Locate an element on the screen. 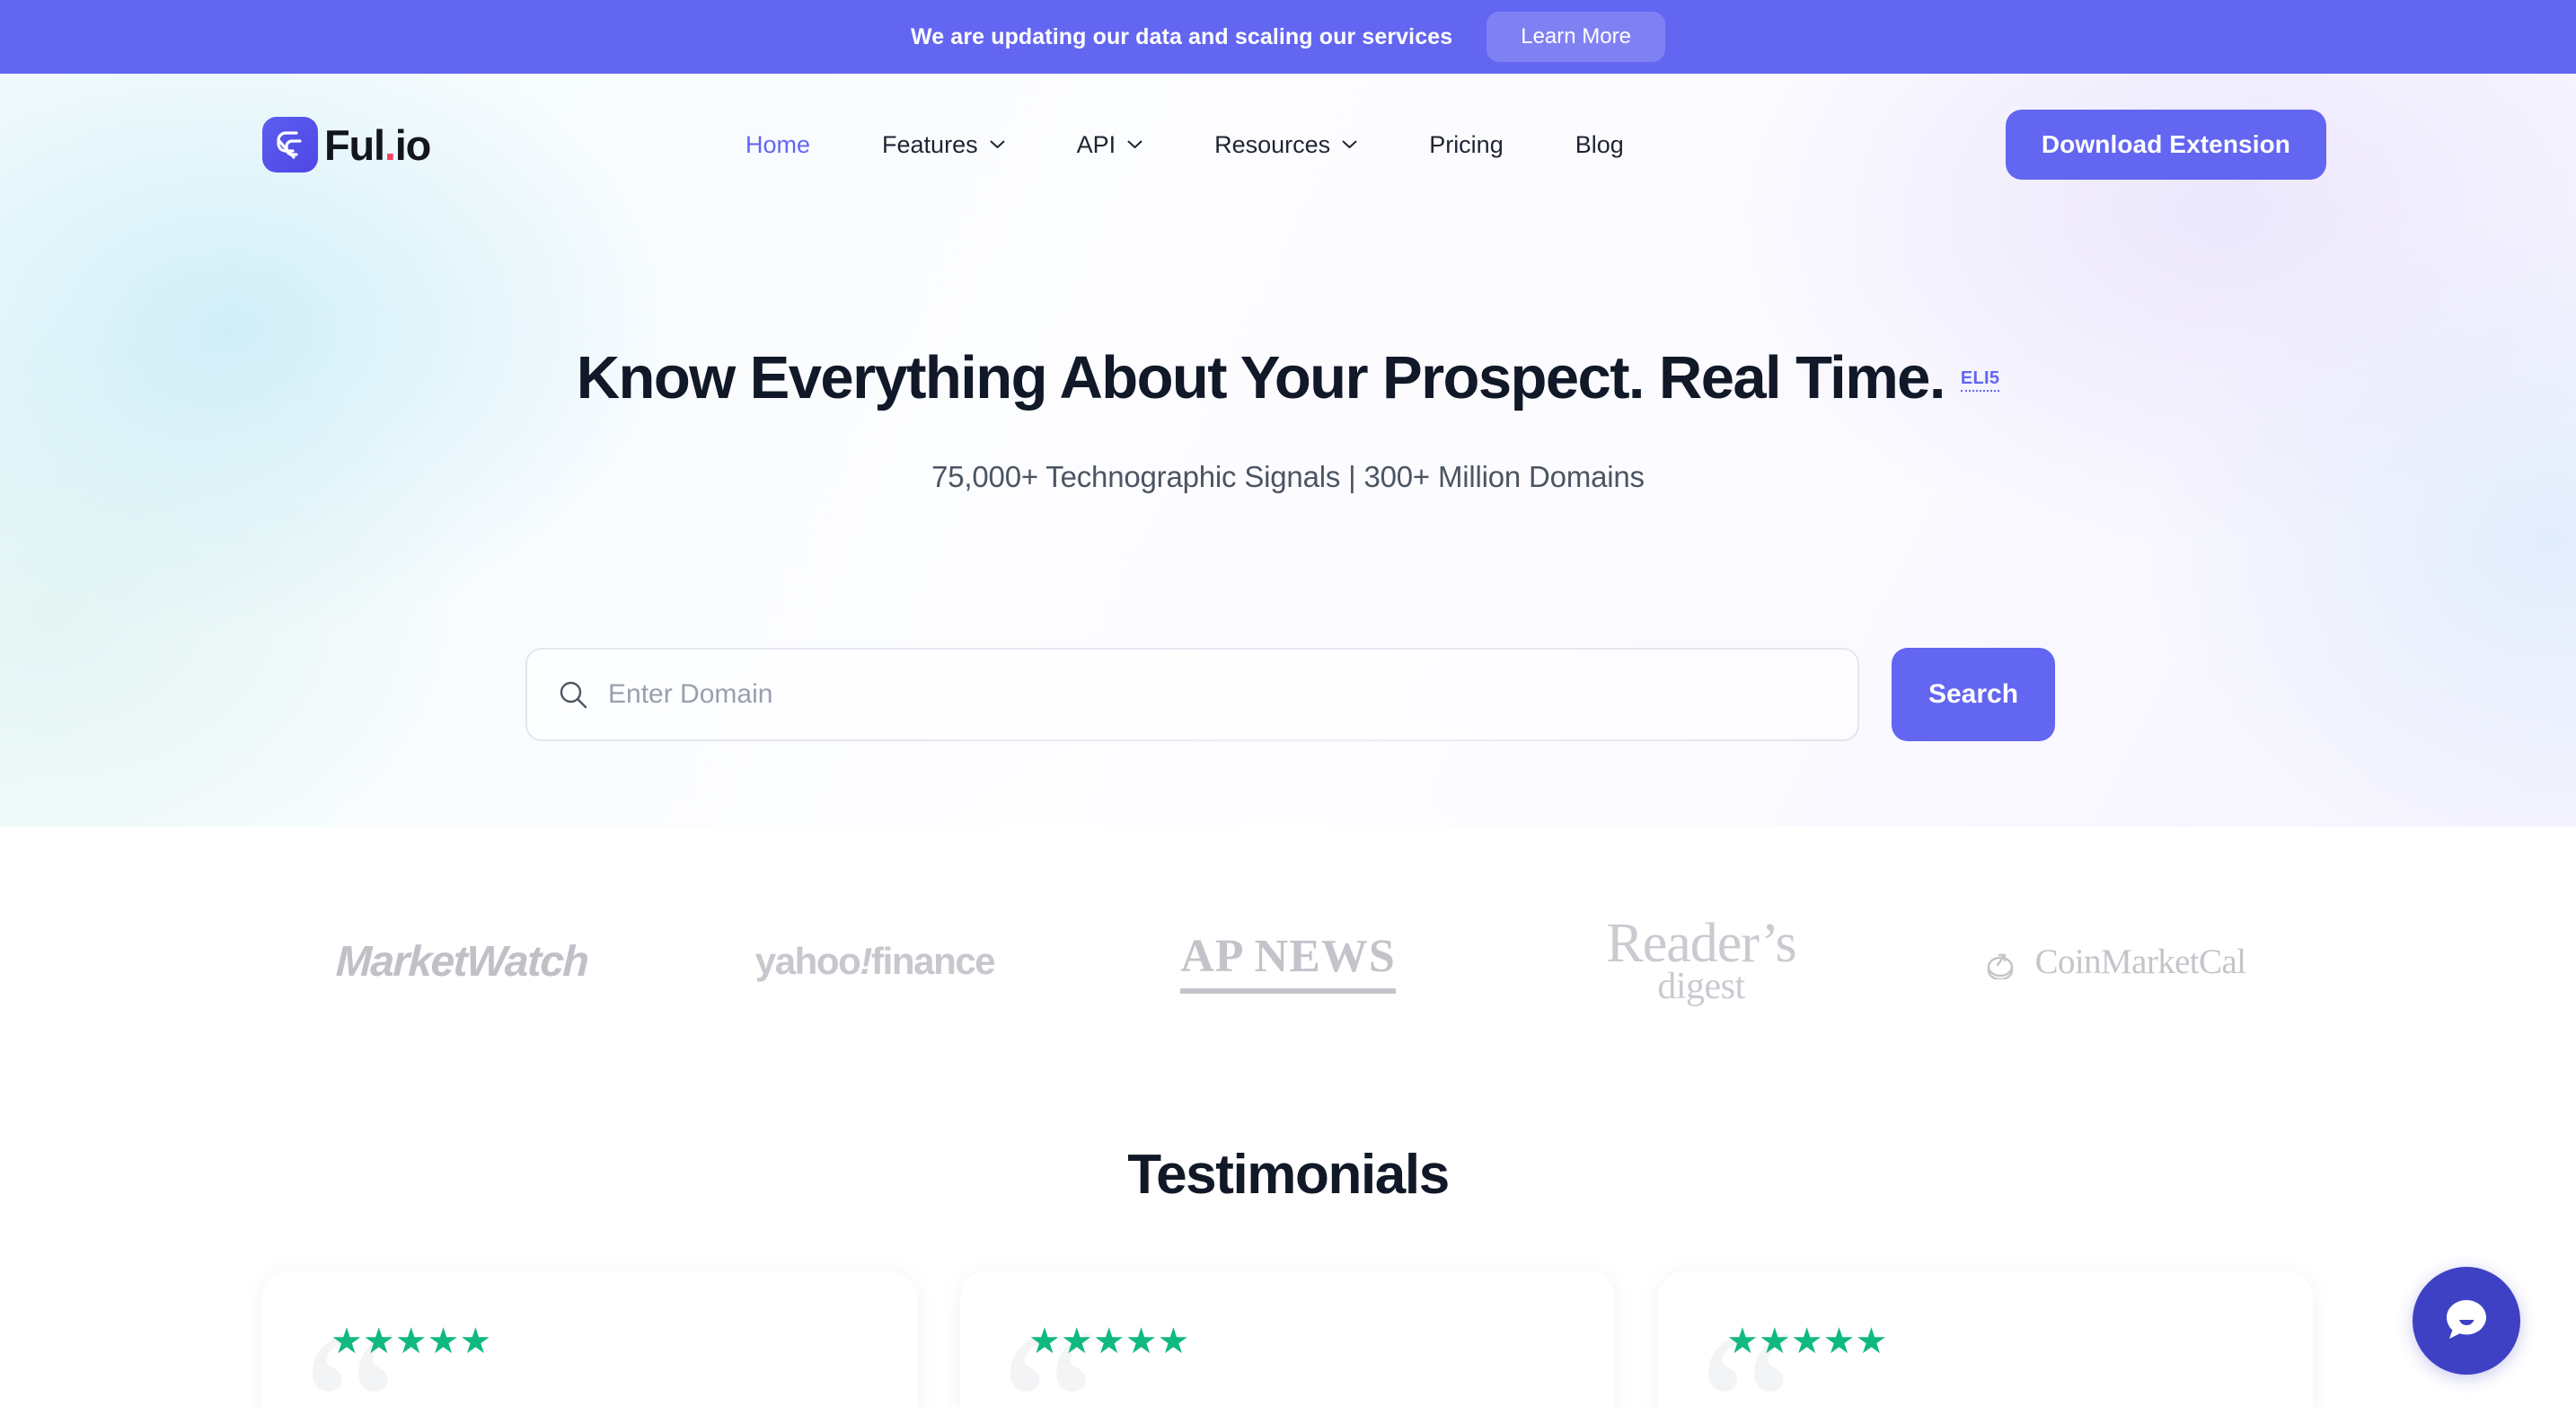 This screenshot has height=1407, width=2576. readers-digest-wordmark: Reader’s digest is located at coordinates (1701, 961).